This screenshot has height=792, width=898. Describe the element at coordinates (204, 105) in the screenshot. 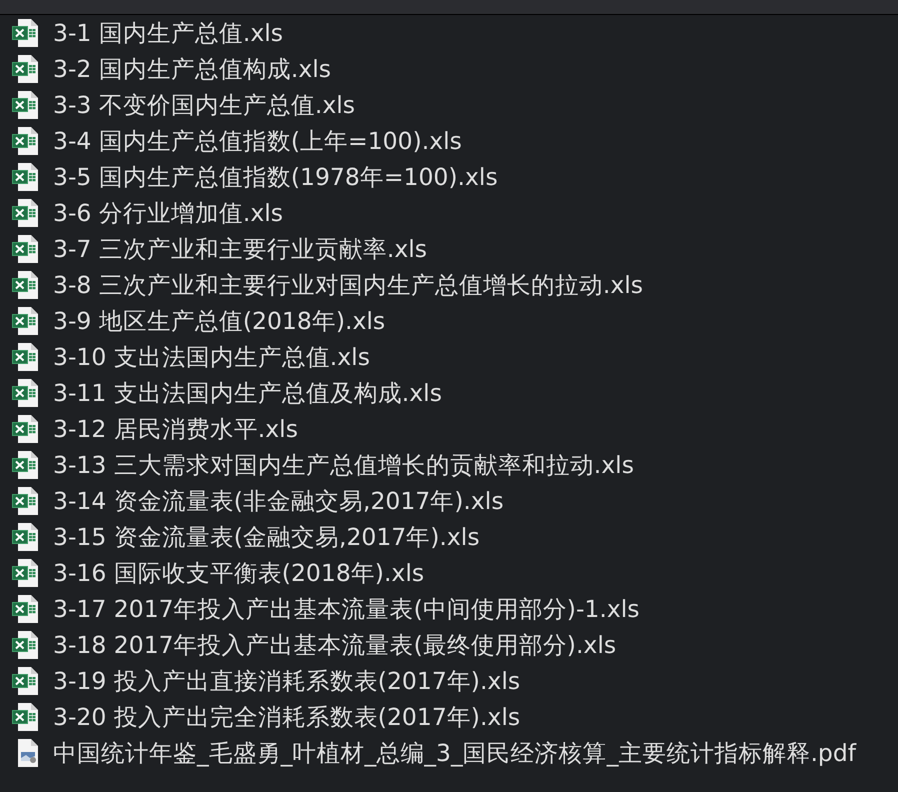

I see `file-name: 3-3 不变价国内生产总值.xls` at that location.